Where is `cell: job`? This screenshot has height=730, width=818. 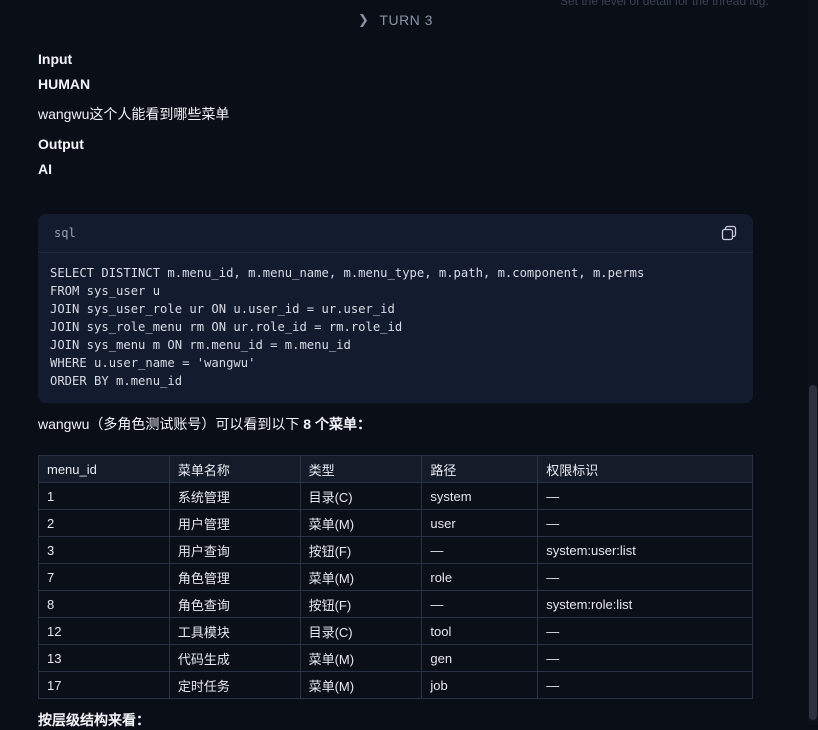
cell: job is located at coordinates (480, 685).